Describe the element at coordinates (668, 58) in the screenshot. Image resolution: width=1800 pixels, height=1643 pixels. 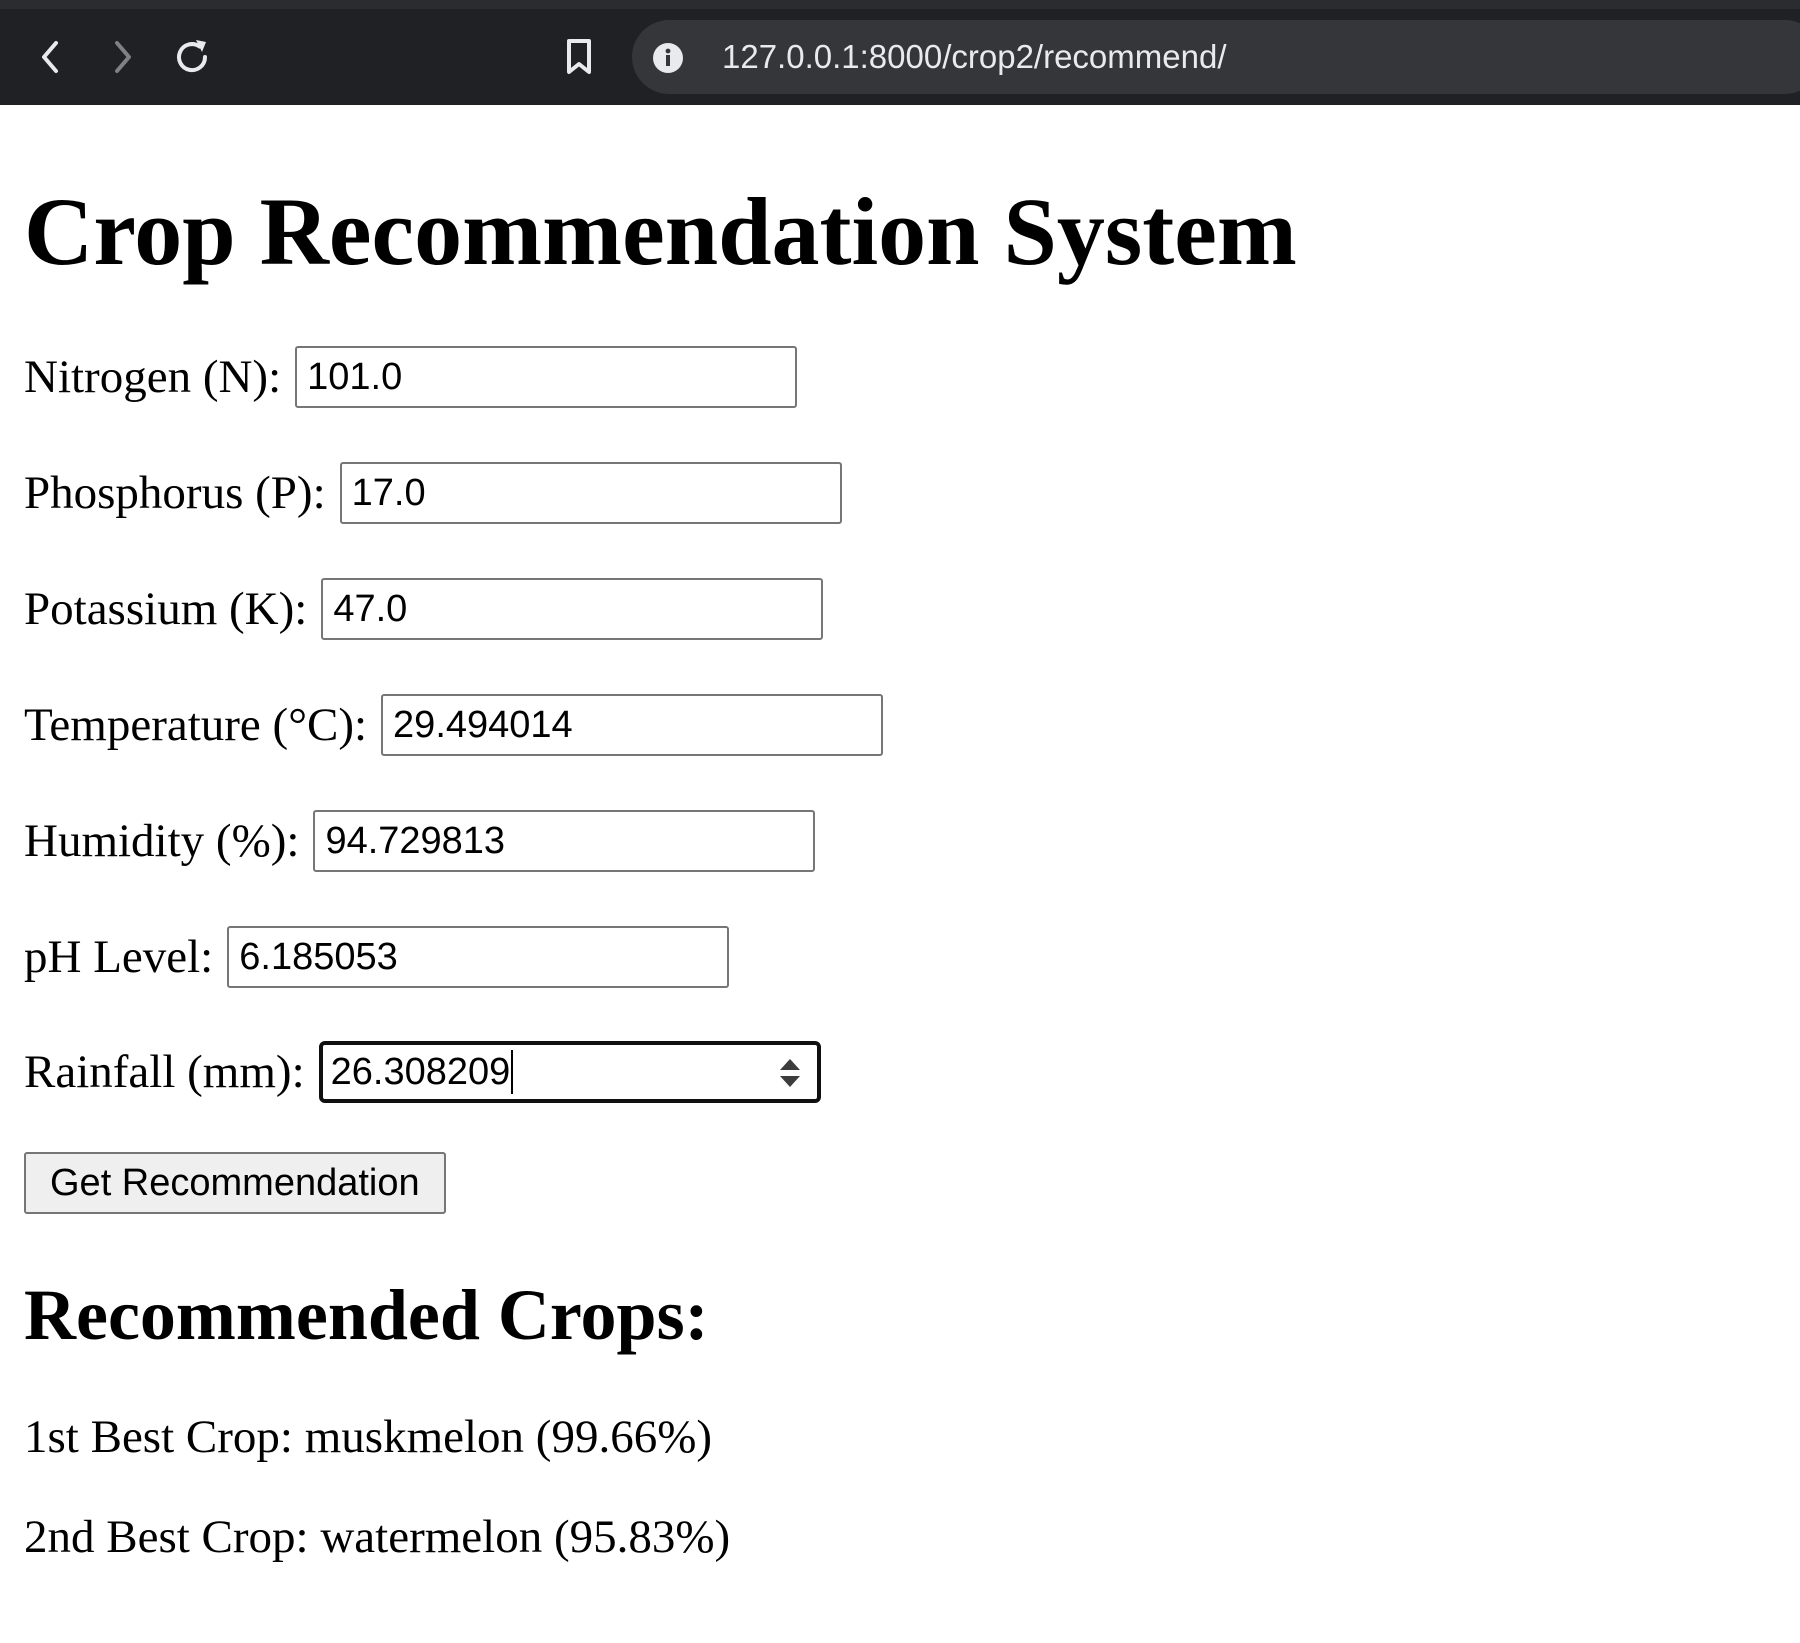
I see `site-info-icon` at that location.